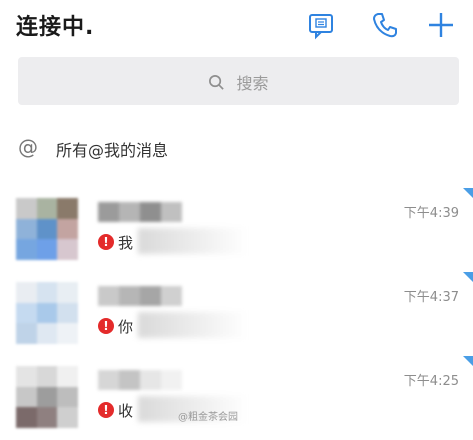 The image size is (473, 440). I want to click on watermark-text: @粗金茶会园, so click(208, 417).